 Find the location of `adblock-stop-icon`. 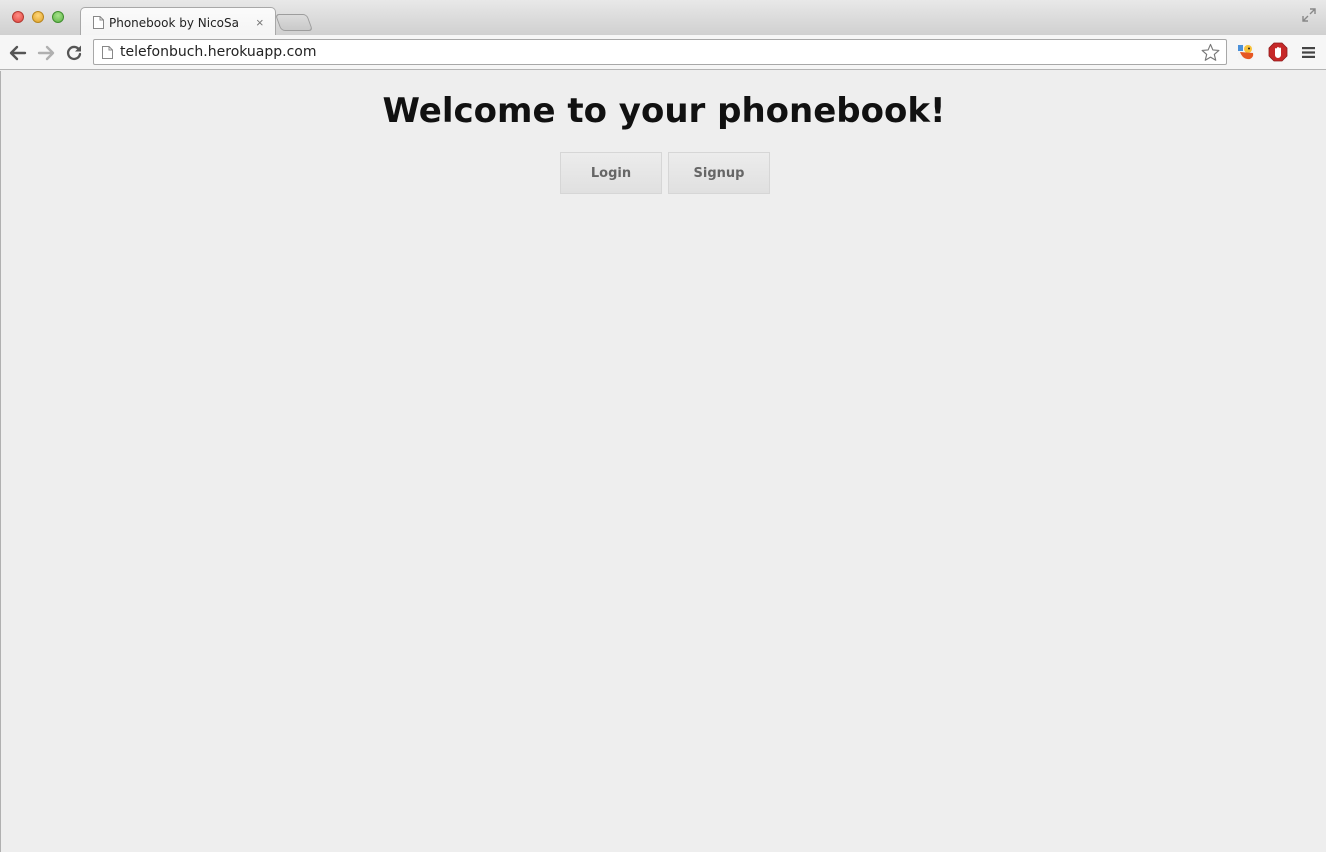

adblock-stop-icon is located at coordinates (1278, 52).